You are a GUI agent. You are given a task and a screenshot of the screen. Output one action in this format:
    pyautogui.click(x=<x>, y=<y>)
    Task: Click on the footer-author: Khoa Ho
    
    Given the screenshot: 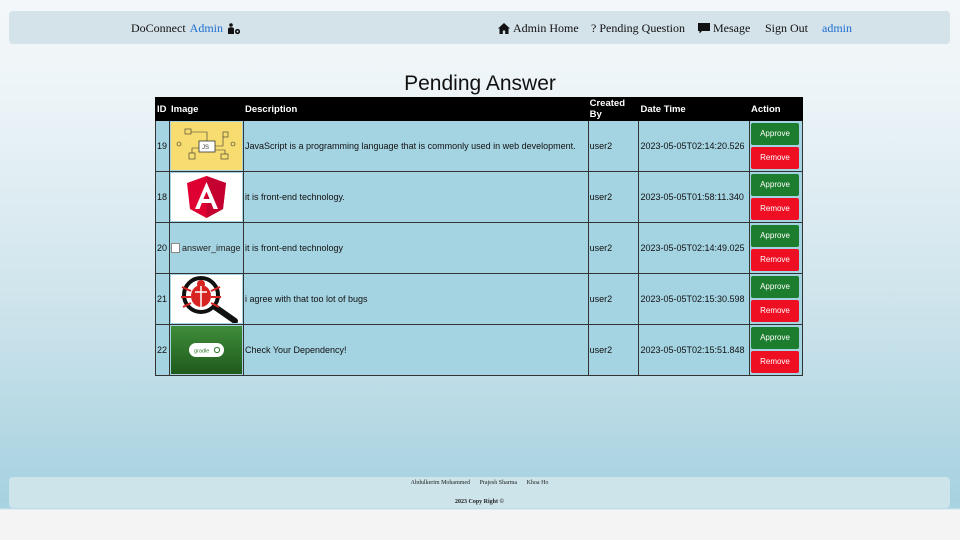 What is the action you would take?
    pyautogui.click(x=537, y=483)
    